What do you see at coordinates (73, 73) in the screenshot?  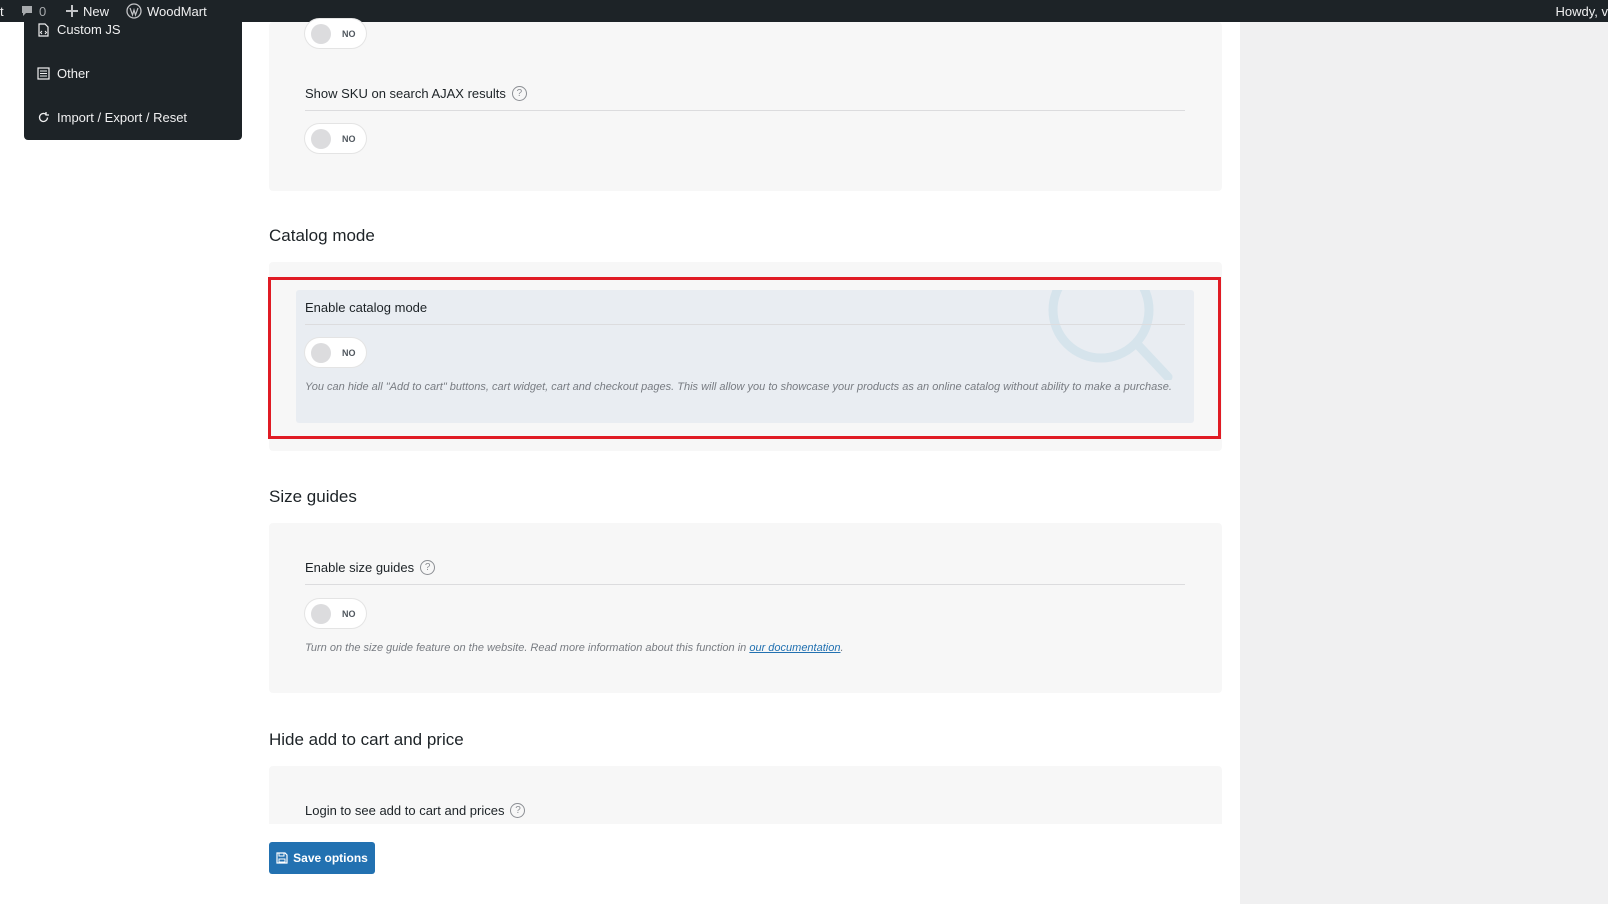 I see `menu-item-label: Other` at bounding box center [73, 73].